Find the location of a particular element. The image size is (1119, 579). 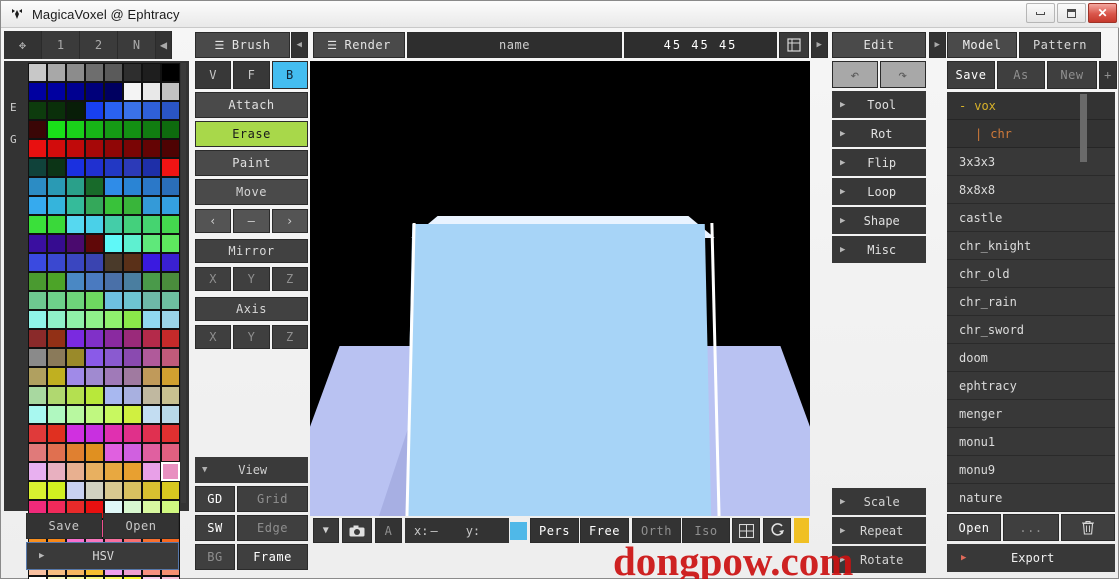

axis-y-button: Y is located at coordinates (251, 337).